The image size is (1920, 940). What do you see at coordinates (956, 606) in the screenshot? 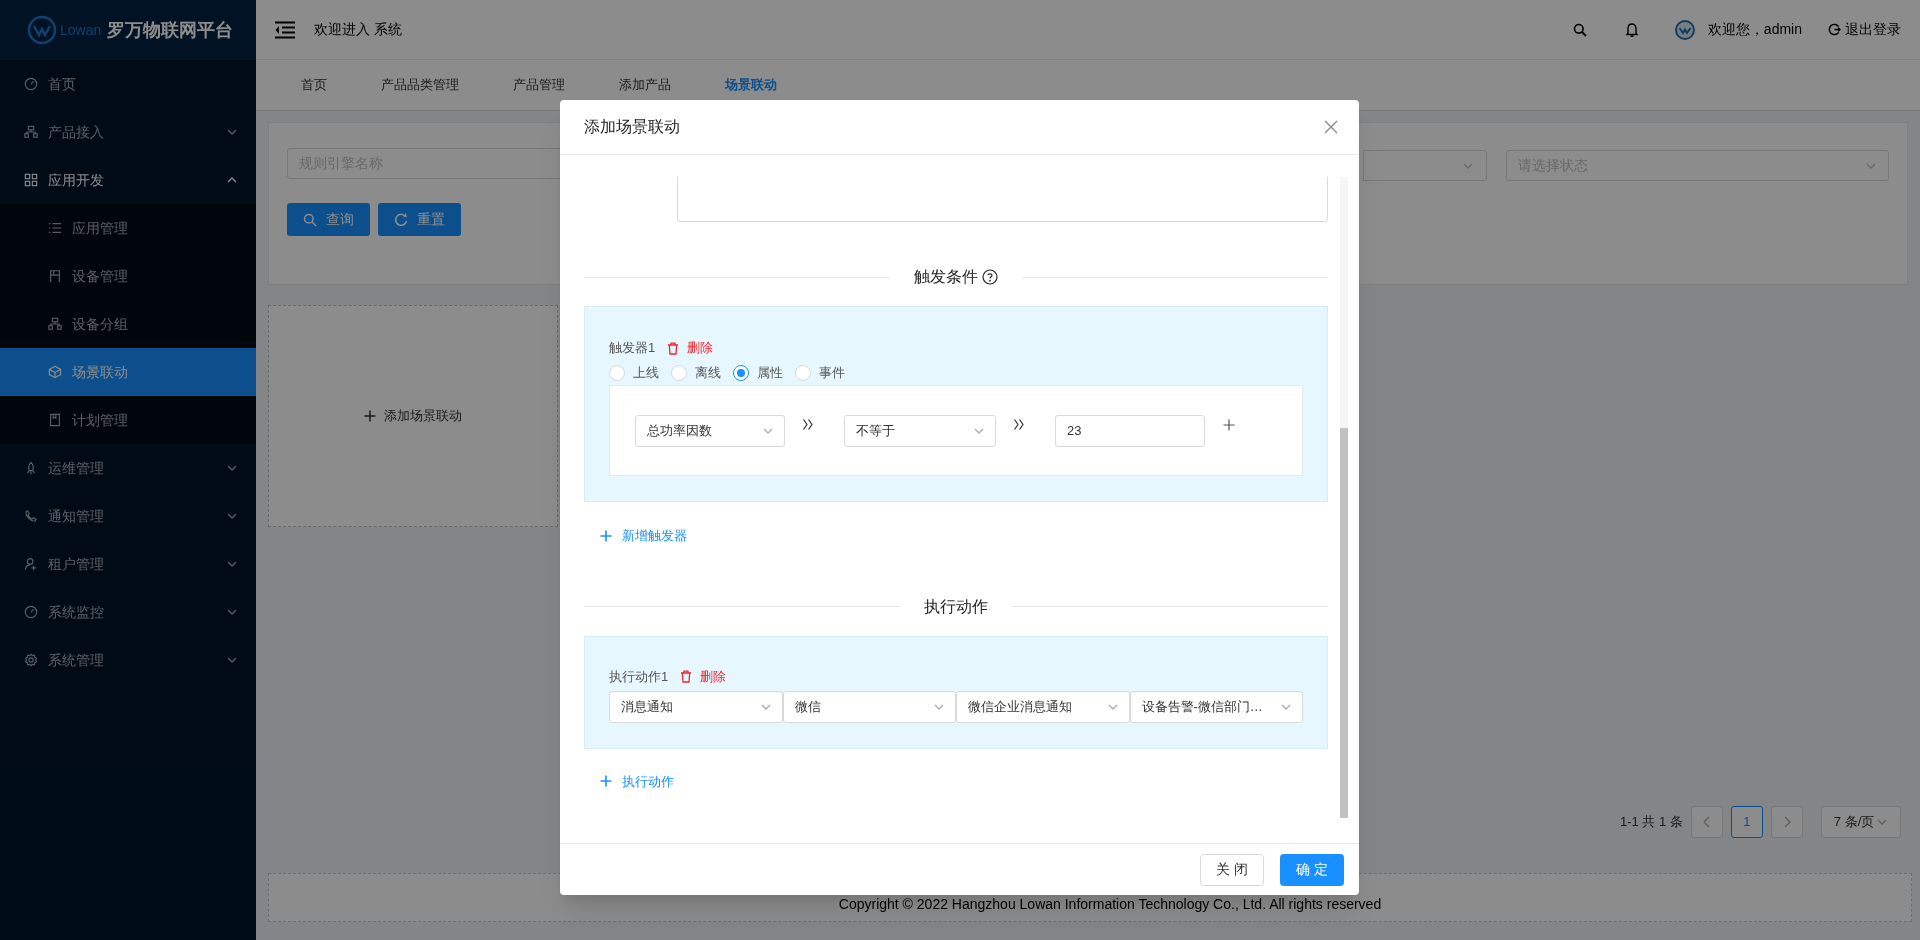
I see `section-heading: 执行动作` at bounding box center [956, 606].